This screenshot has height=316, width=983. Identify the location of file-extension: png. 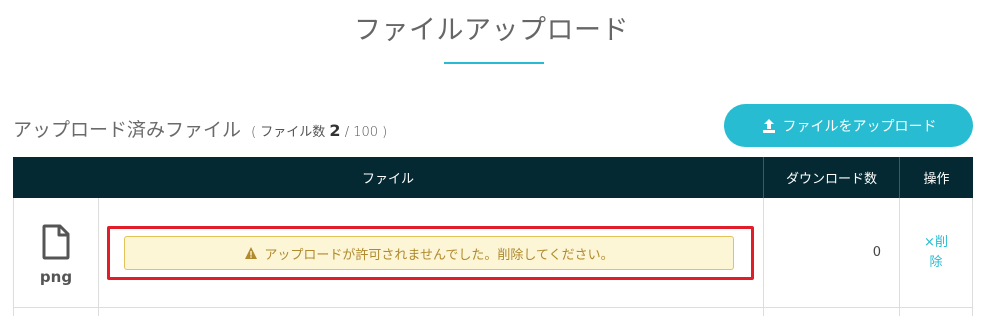
(56, 277).